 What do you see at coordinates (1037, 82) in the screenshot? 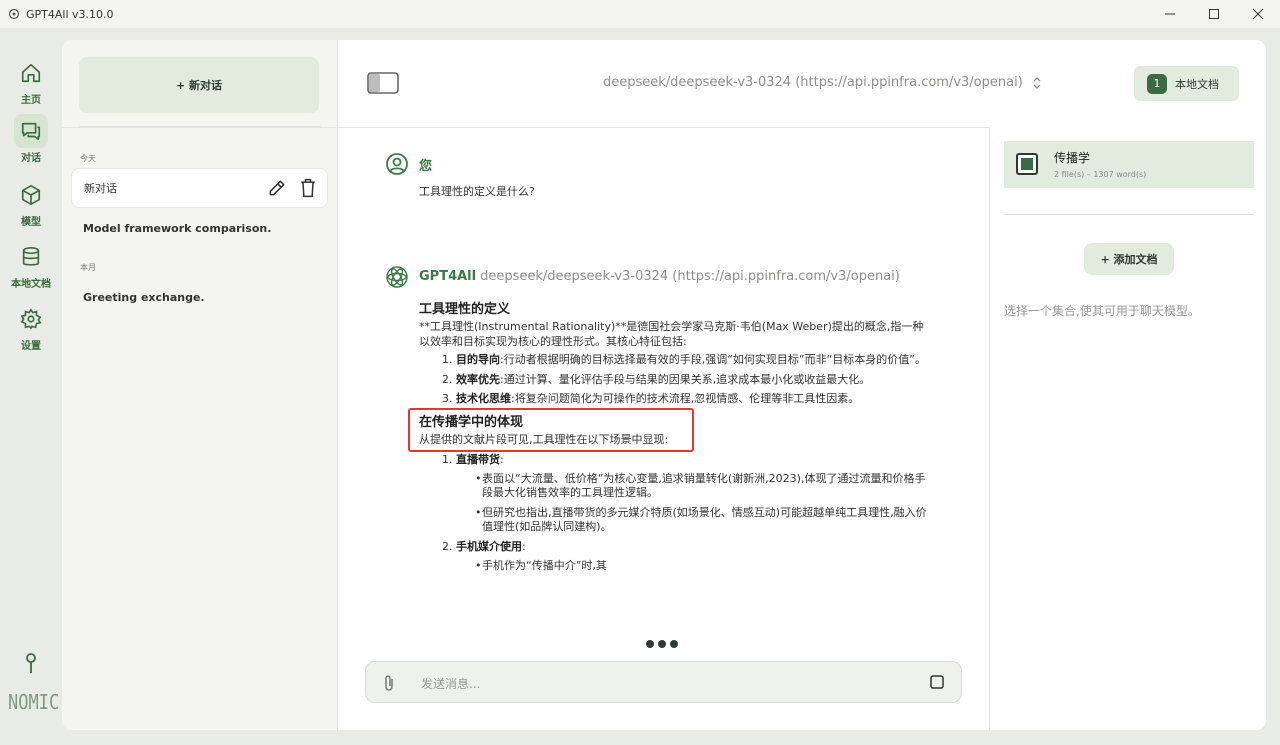
I see `chevron-updown-icon` at bounding box center [1037, 82].